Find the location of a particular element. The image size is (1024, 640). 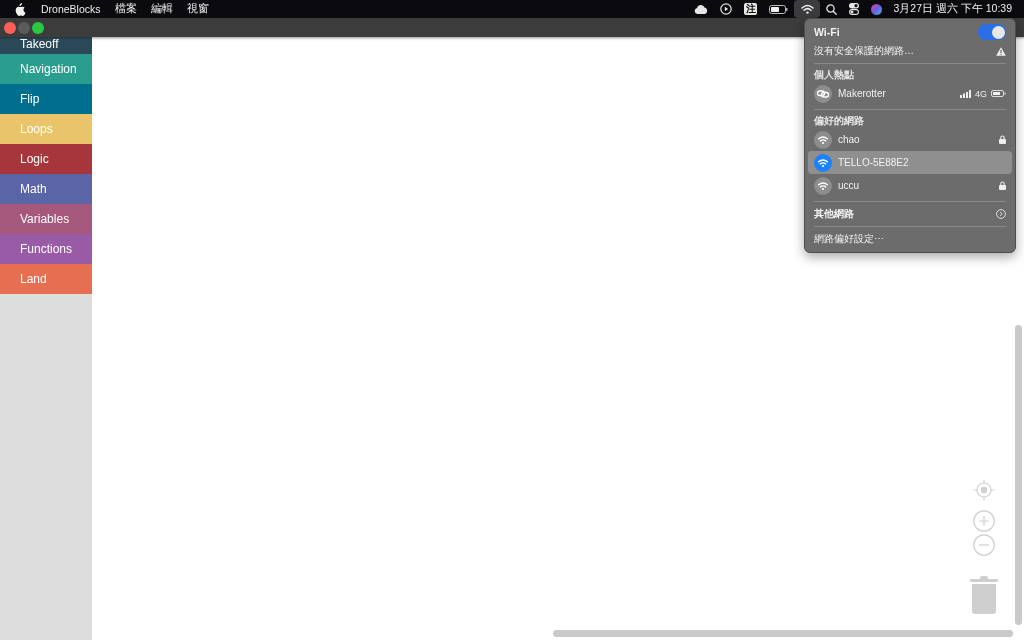

cloud-icon is located at coordinates (701, 9).